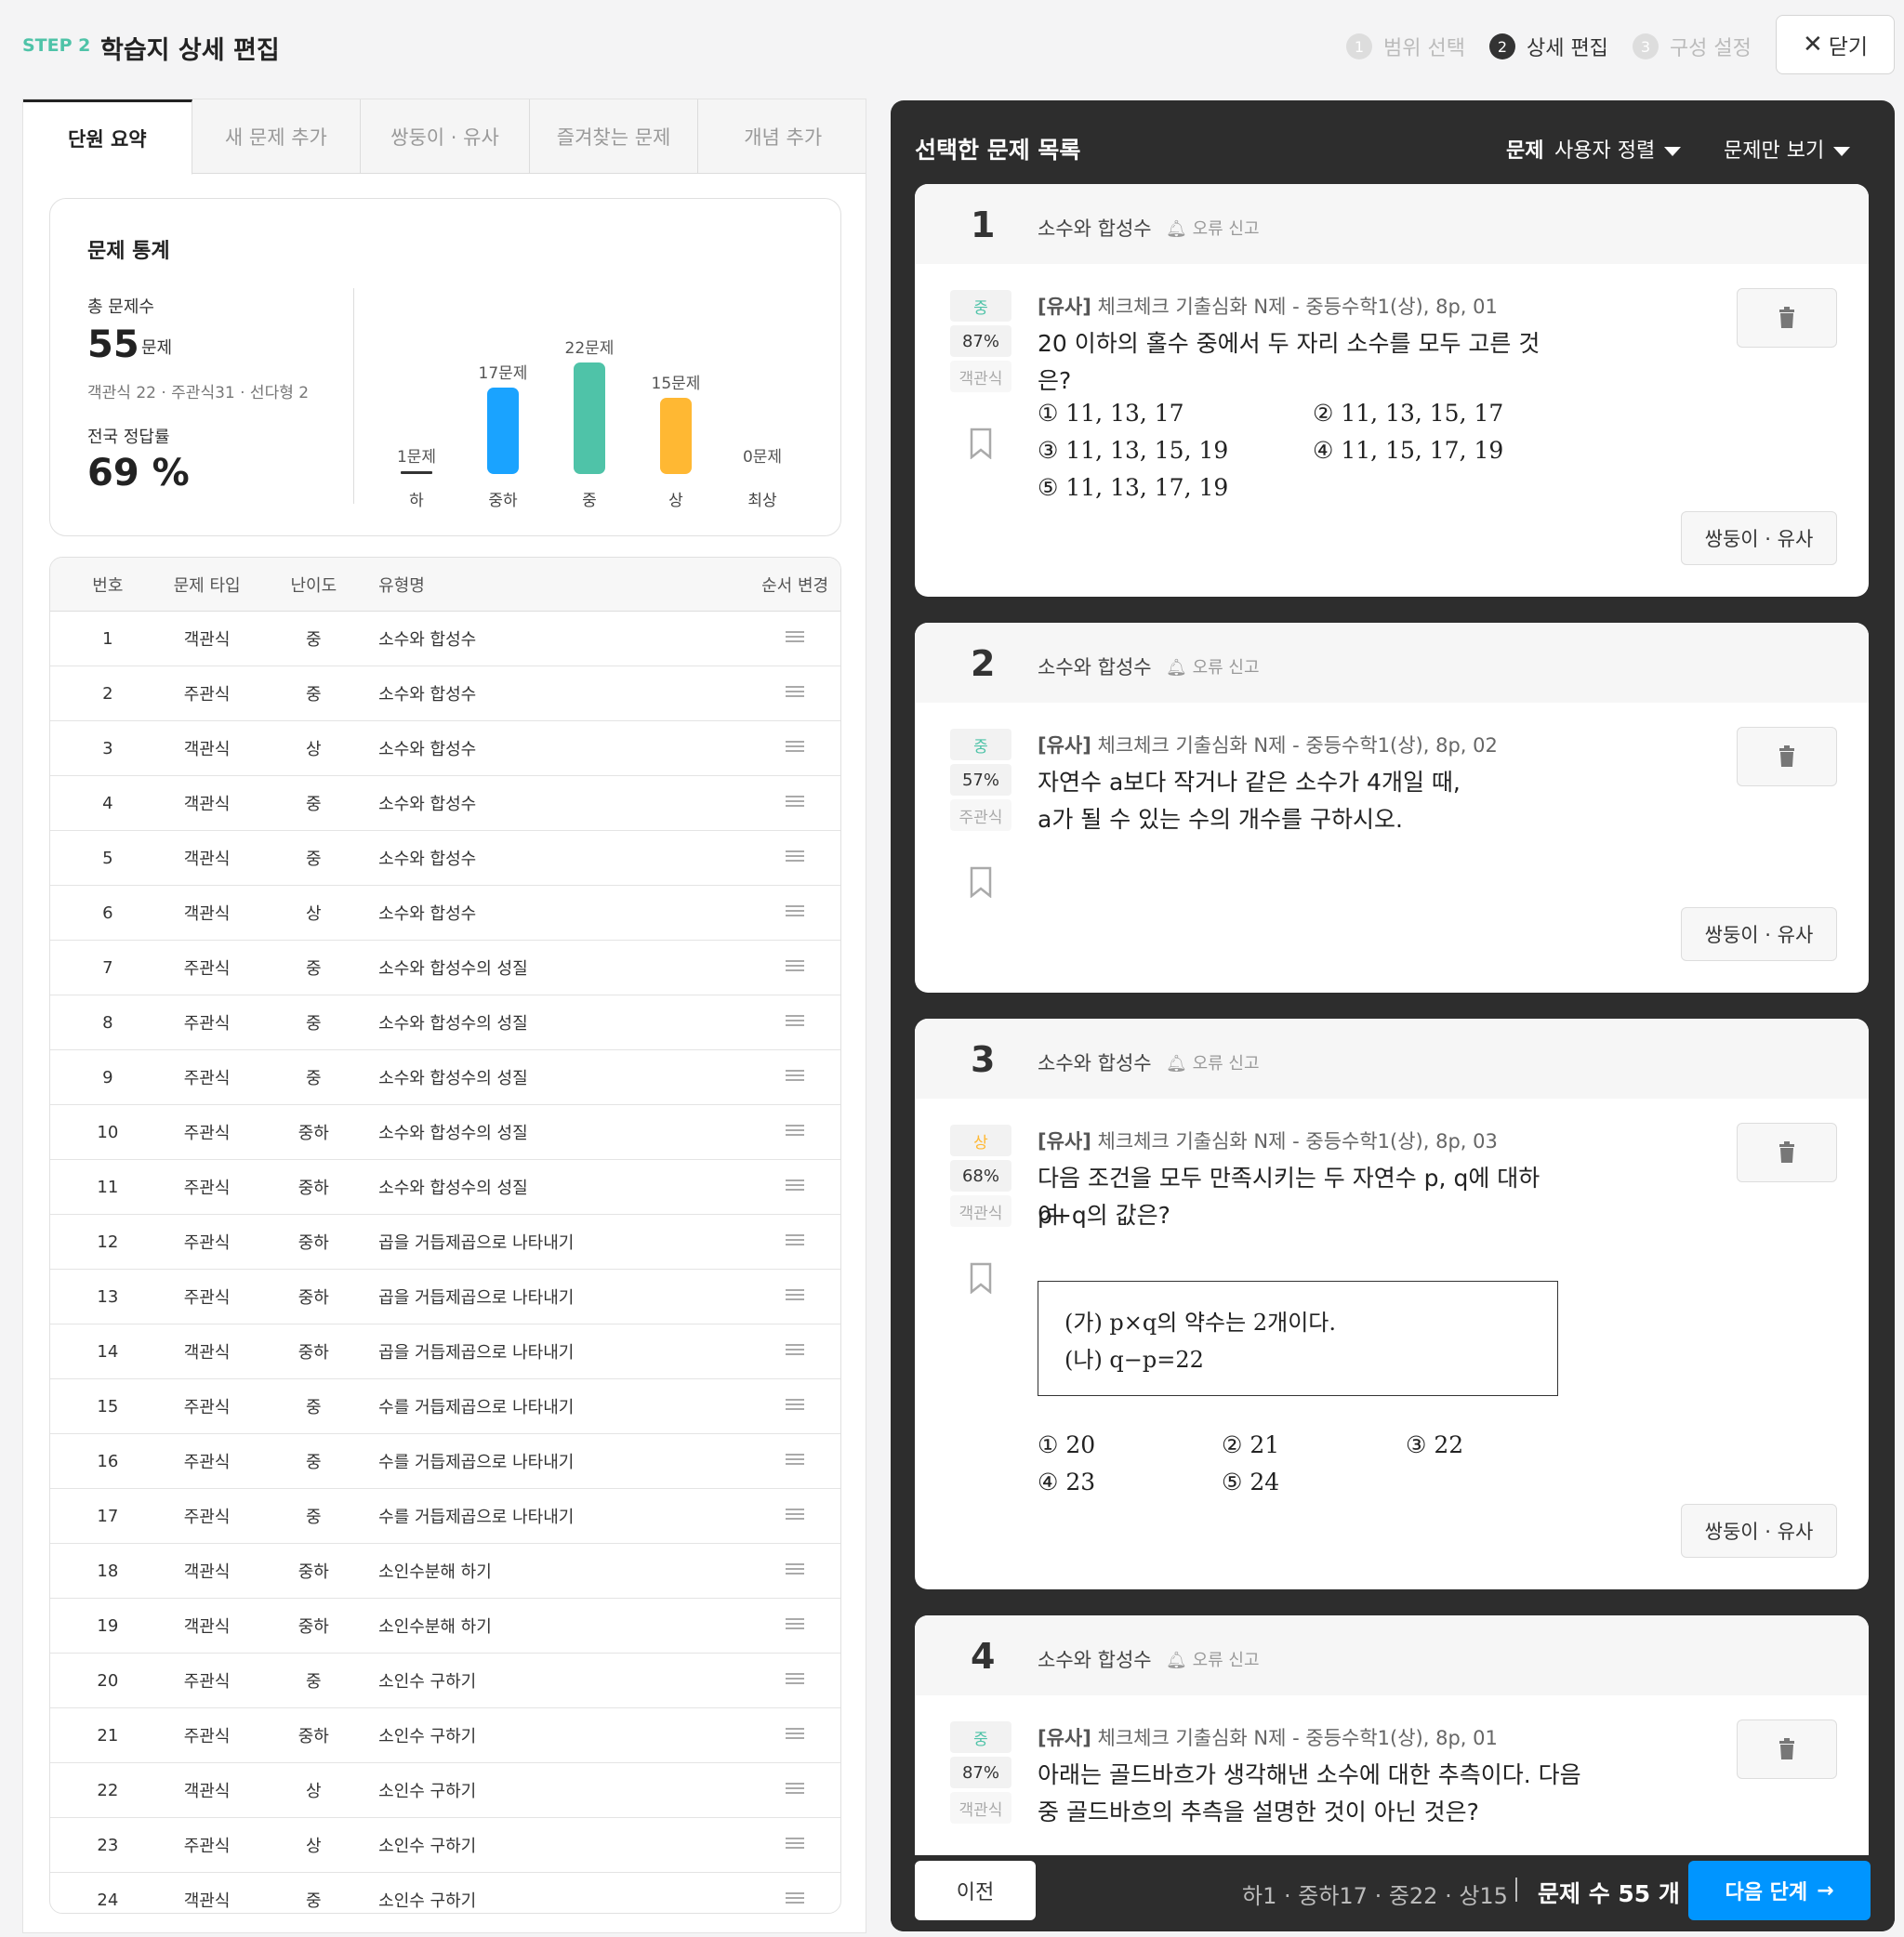  I want to click on tab-twin-similar: 쌍둥이 · 유사, so click(445, 136).